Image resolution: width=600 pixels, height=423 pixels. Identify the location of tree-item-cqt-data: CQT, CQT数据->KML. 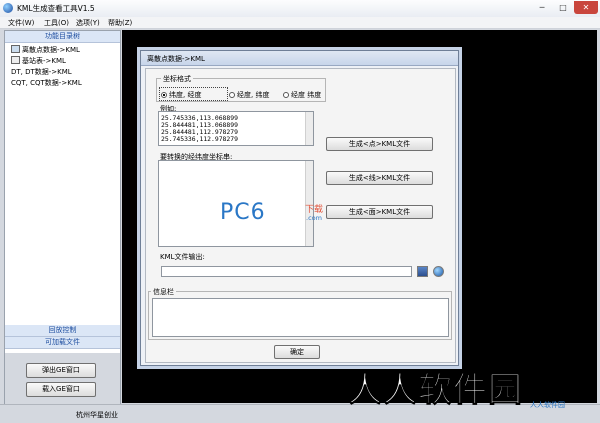
(46, 83).